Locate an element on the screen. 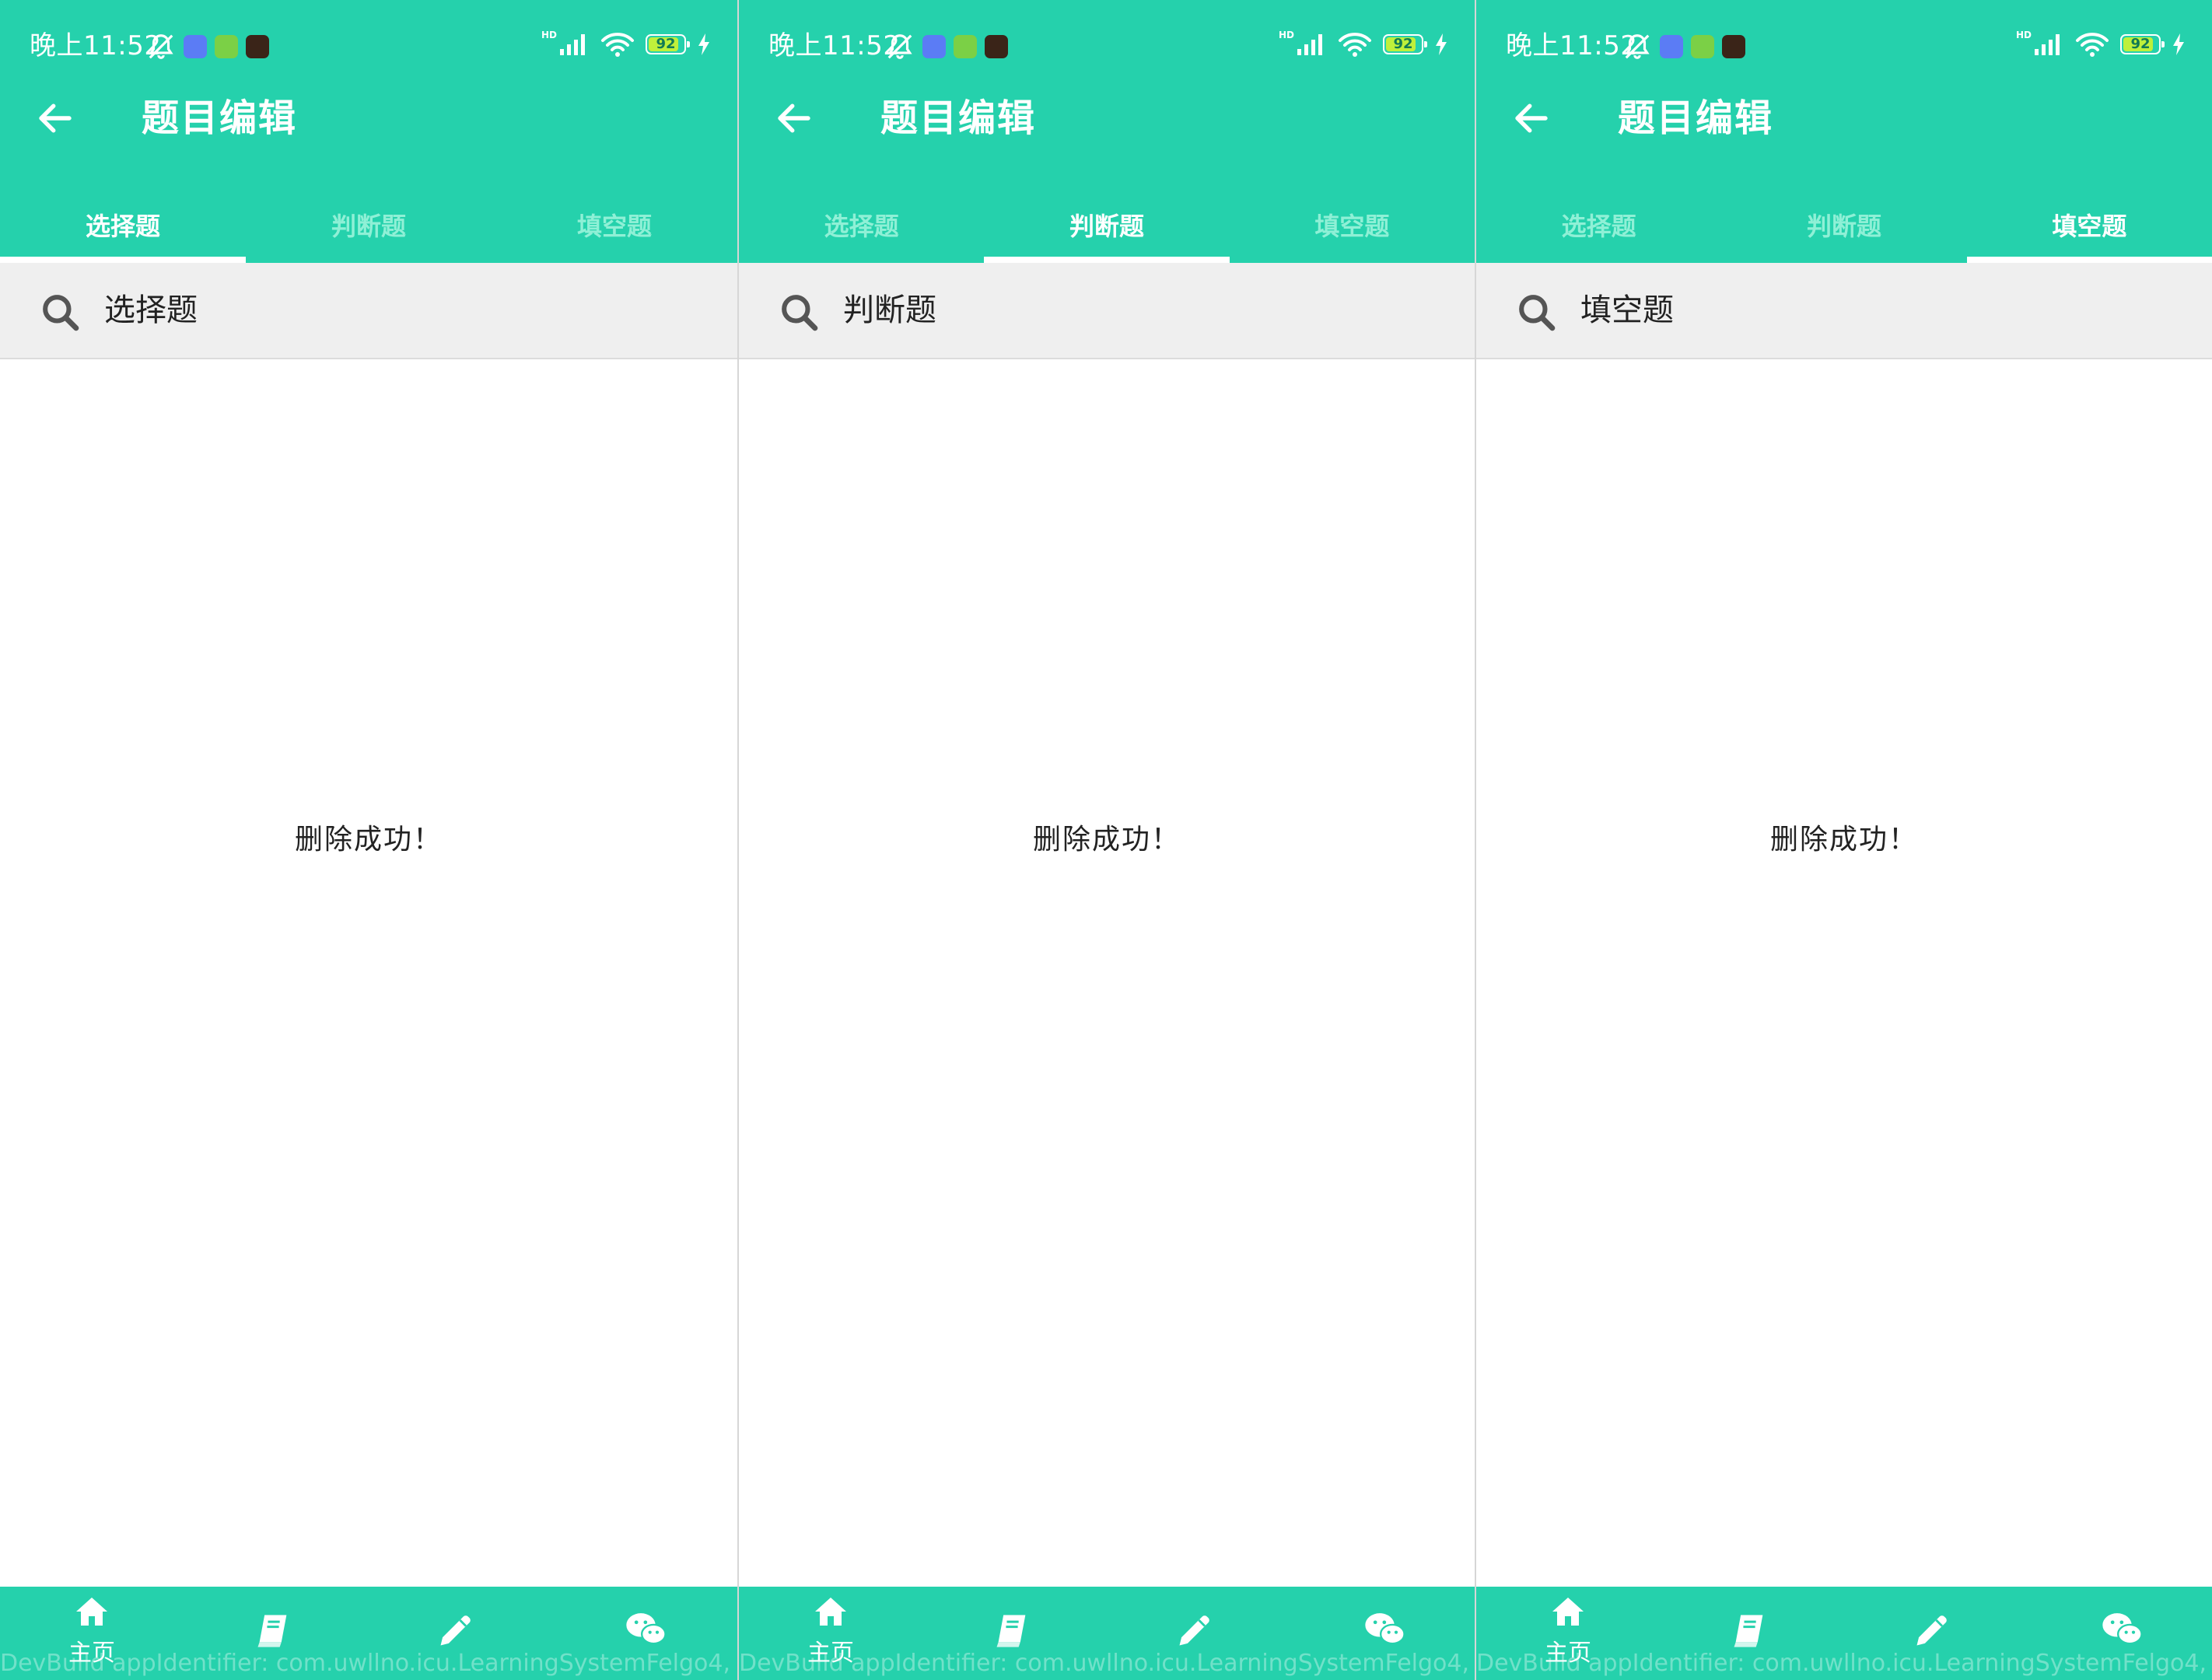 This screenshot has width=2212, height=1680. search-input: 选择题 is located at coordinates (151, 310).